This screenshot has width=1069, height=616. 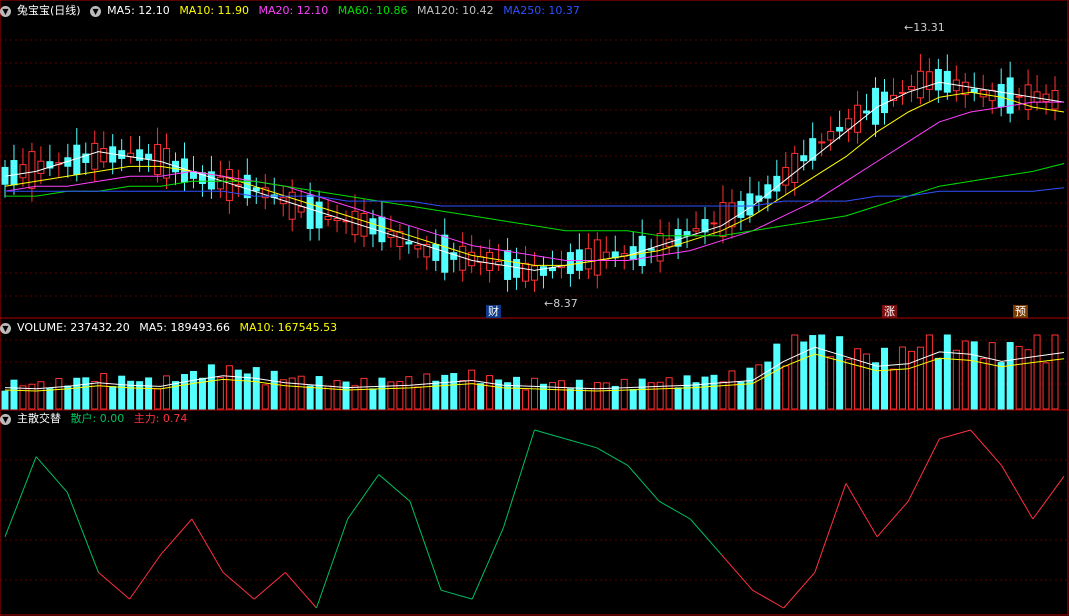 What do you see at coordinates (889, 311) in the screenshot?
I see `event-tag-zhang: 涨` at bounding box center [889, 311].